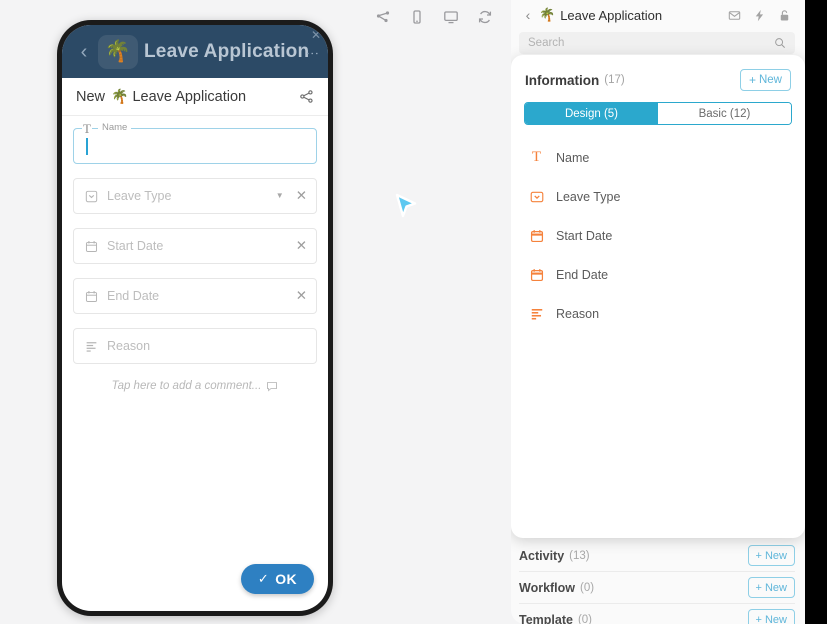 This screenshot has width=827, height=624. I want to click on panel-tabs: Design (5) Basic (12), so click(658, 113).